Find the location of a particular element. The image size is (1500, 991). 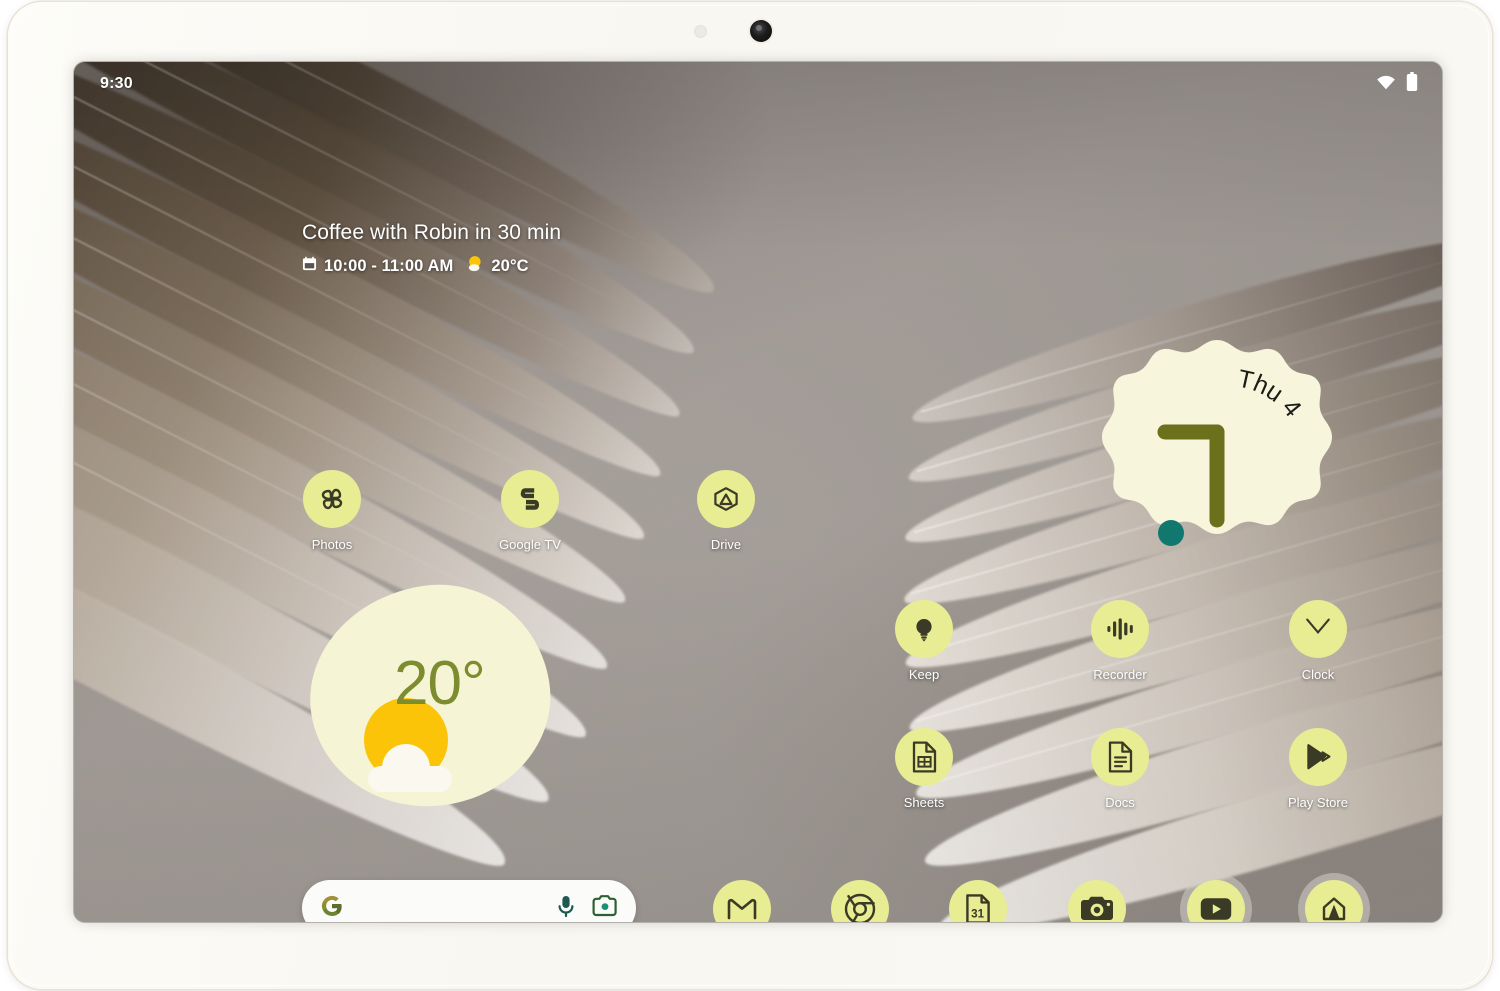

app-label: Sheets is located at coordinates (924, 802).